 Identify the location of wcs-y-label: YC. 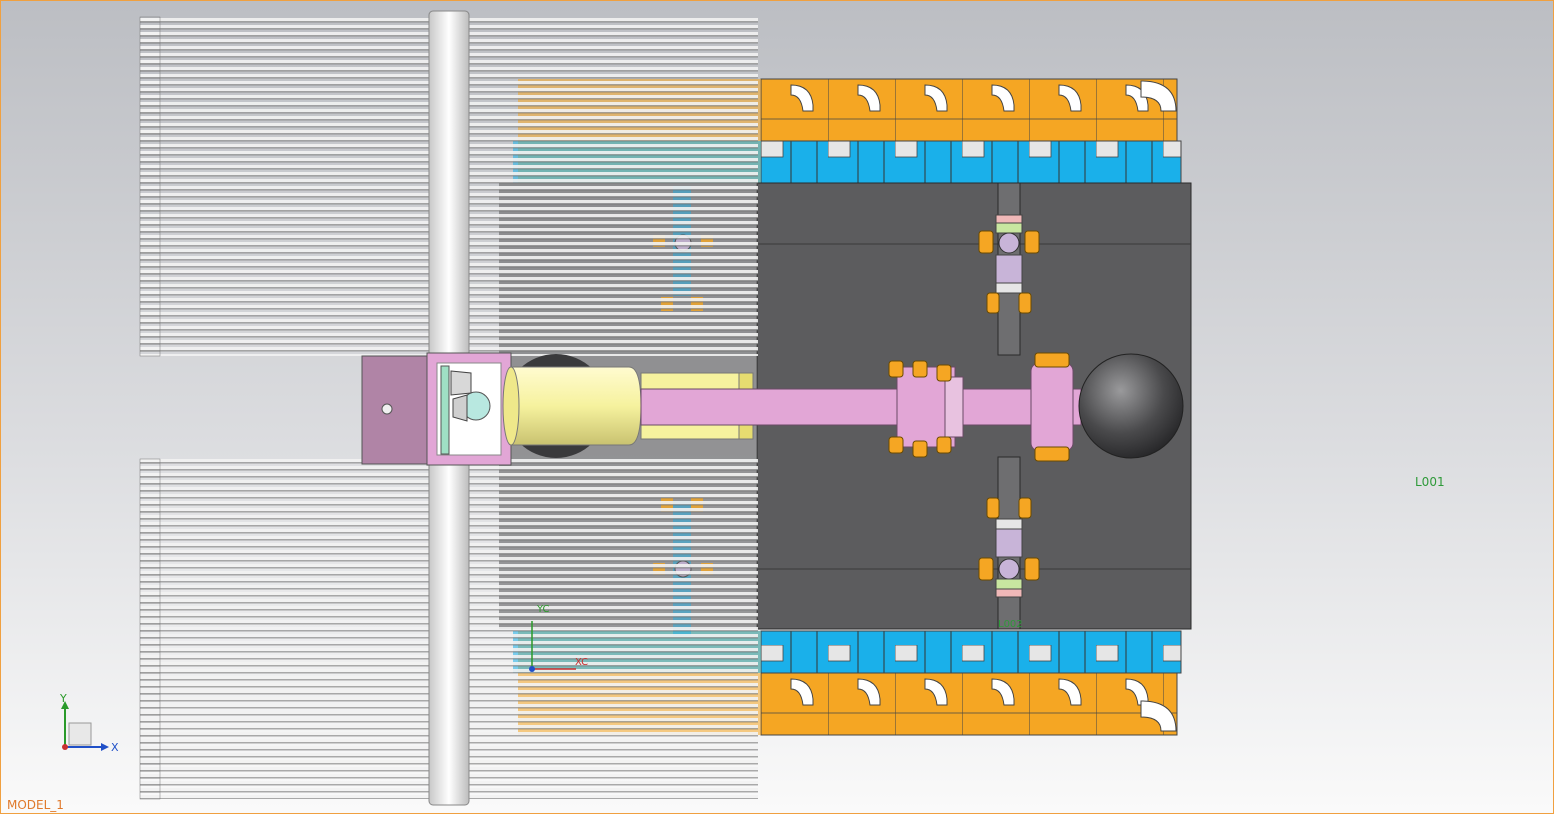
(543, 609).